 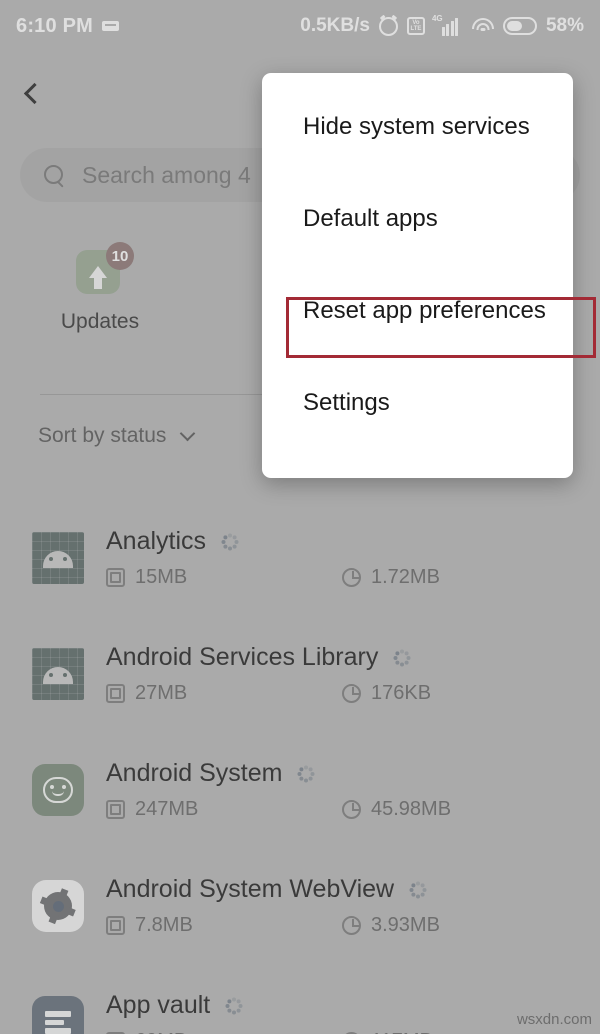 What do you see at coordinates (58, 1015) in the screenshot?
I see `app-icon-app-vault` at bounding box center [58, 1015].